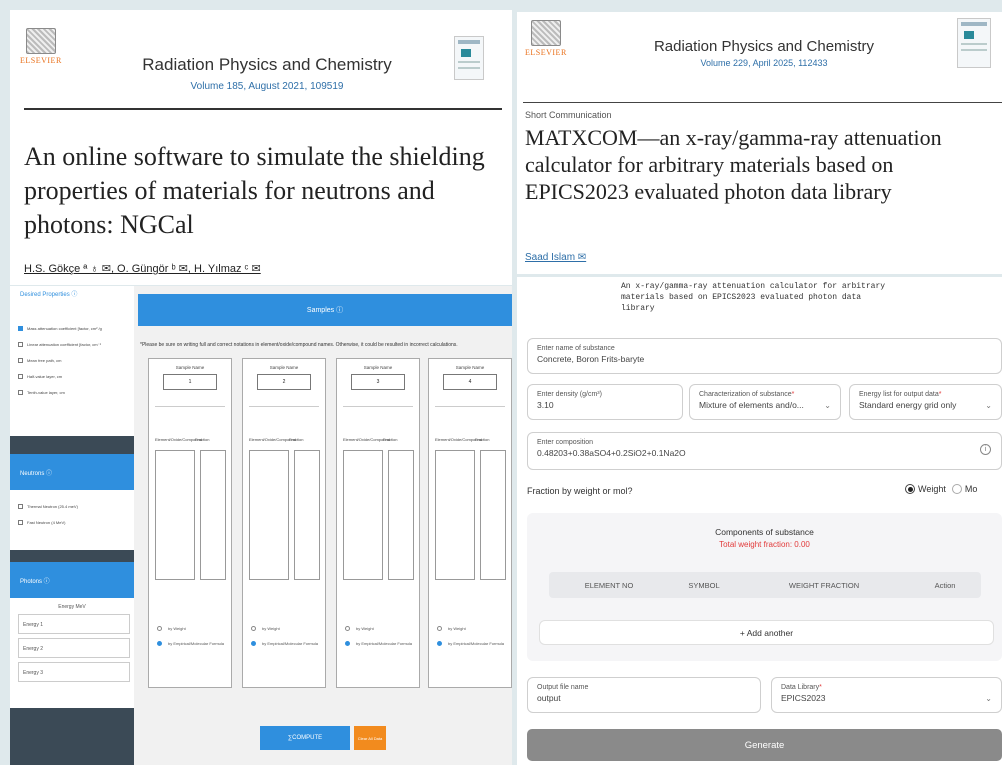 Image resolution: width=1002 pixels, height=765 pixels. What do you see at coordinates (284, 382) in the screenshot?
I see `sample-name-input: 2` at bounding box center [284, 382].